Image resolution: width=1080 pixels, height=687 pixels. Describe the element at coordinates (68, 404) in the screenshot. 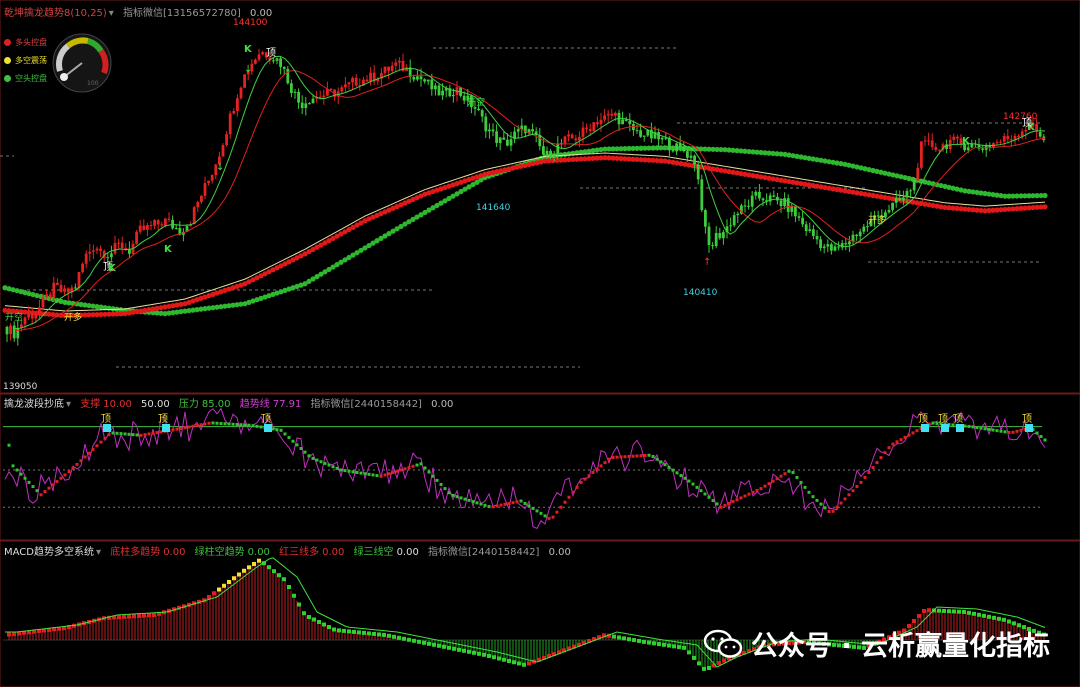

I see `osc-dropdown-icon: ▾` at that location.